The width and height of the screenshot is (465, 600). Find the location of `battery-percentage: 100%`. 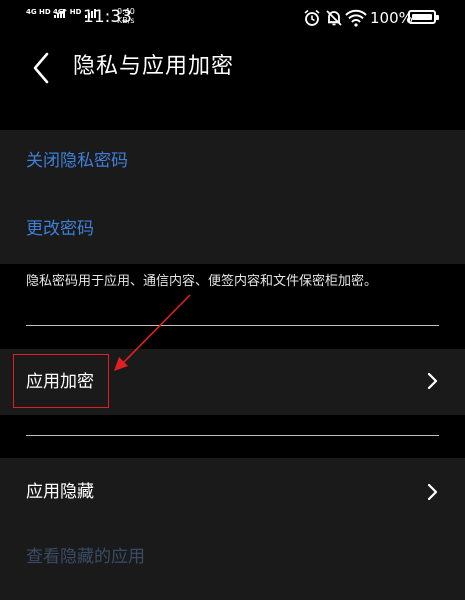

battery-percentage: 100% is located at coordinates (391, 18).